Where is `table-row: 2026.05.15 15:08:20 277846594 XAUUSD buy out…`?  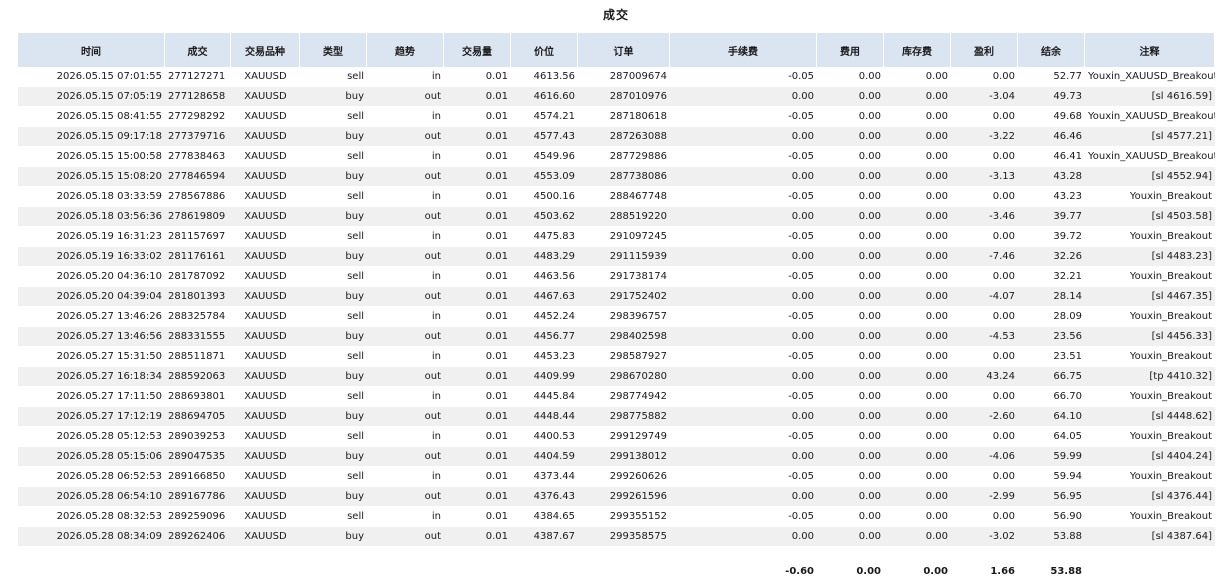 table-row: 2026.05.15 15:08:20 277846594 XAUUSD buy out… is located at coordinates (616, 177).